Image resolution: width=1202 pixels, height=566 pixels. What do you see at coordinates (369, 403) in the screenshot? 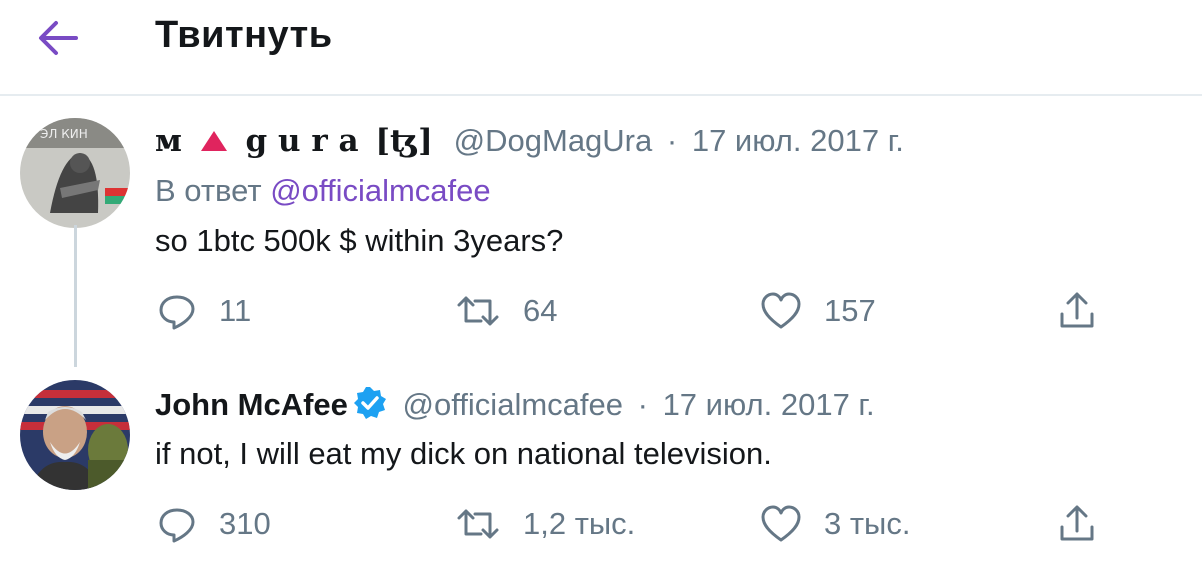
I see `verified-badge-icon` at bounding box center [369, 403].